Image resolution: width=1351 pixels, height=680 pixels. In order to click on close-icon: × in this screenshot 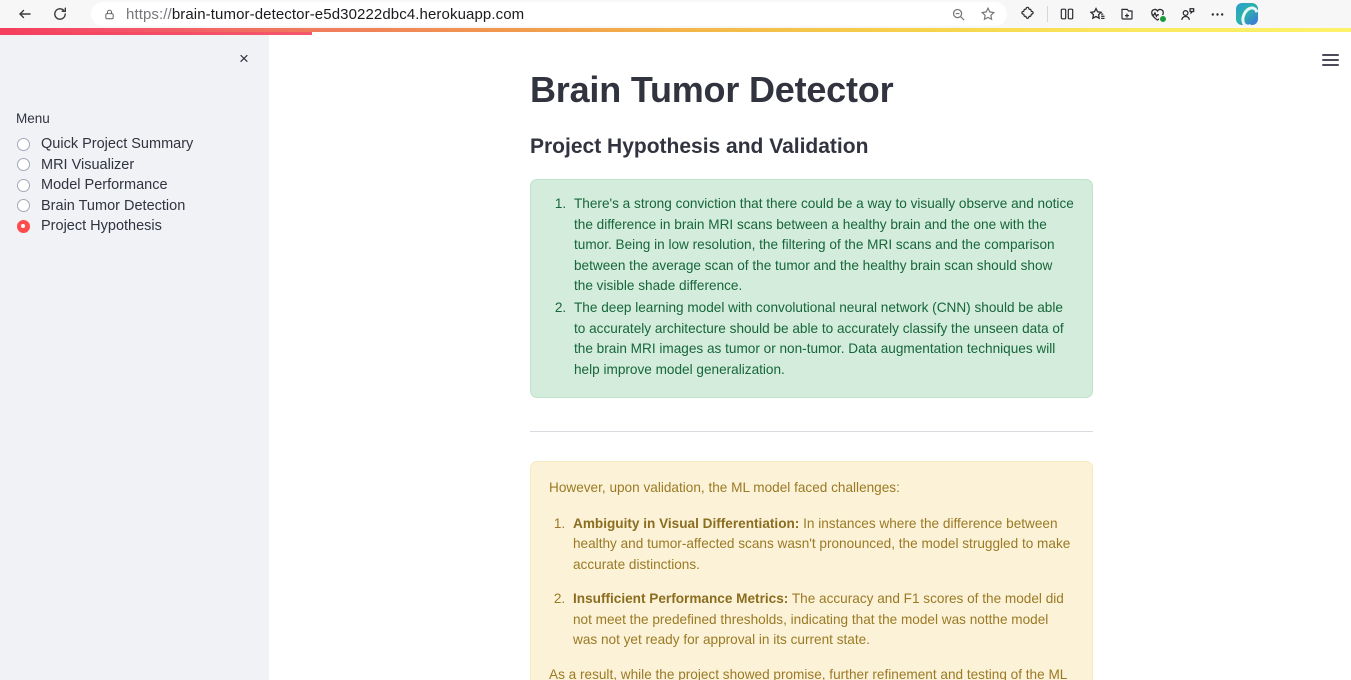, I will do `click(244, 58)`.